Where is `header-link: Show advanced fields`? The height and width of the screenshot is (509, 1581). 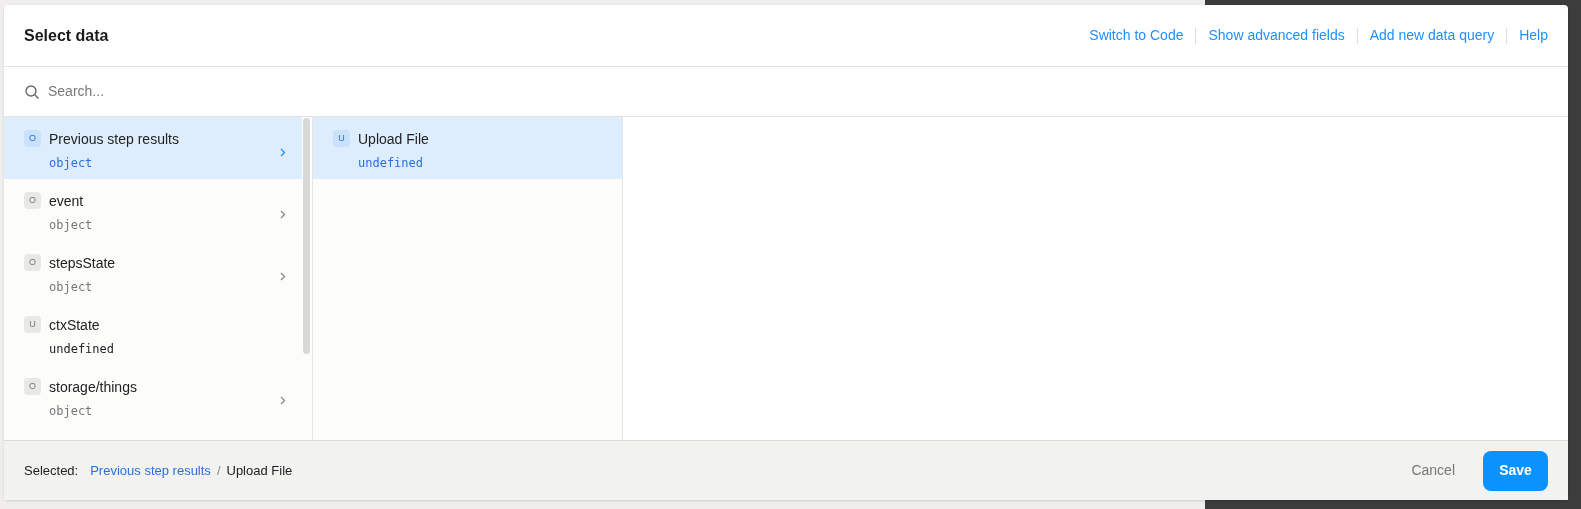
header-link: Show advanced fields is located at coordinates (1276, 35).